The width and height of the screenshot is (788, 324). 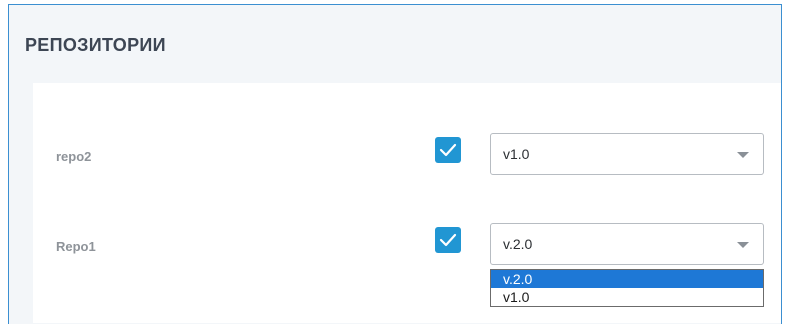 I want to click on repo1-version-dropdown: v.2.0 v1.0, so click(x=627, y=288).